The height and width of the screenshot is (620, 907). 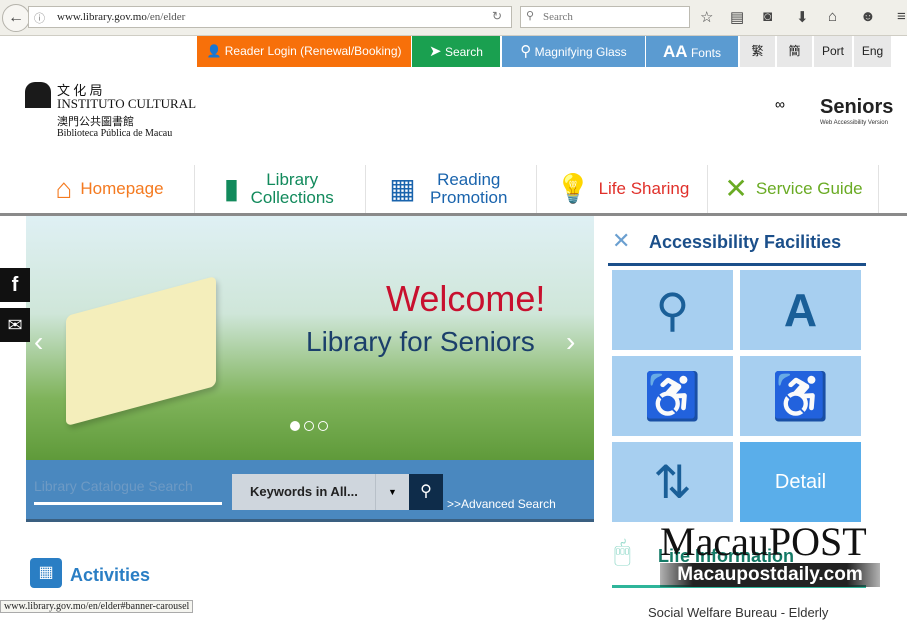 I want to click on magnifying-glass-button: ⚲ Magnifying Glass, so click(x=573, y=51).